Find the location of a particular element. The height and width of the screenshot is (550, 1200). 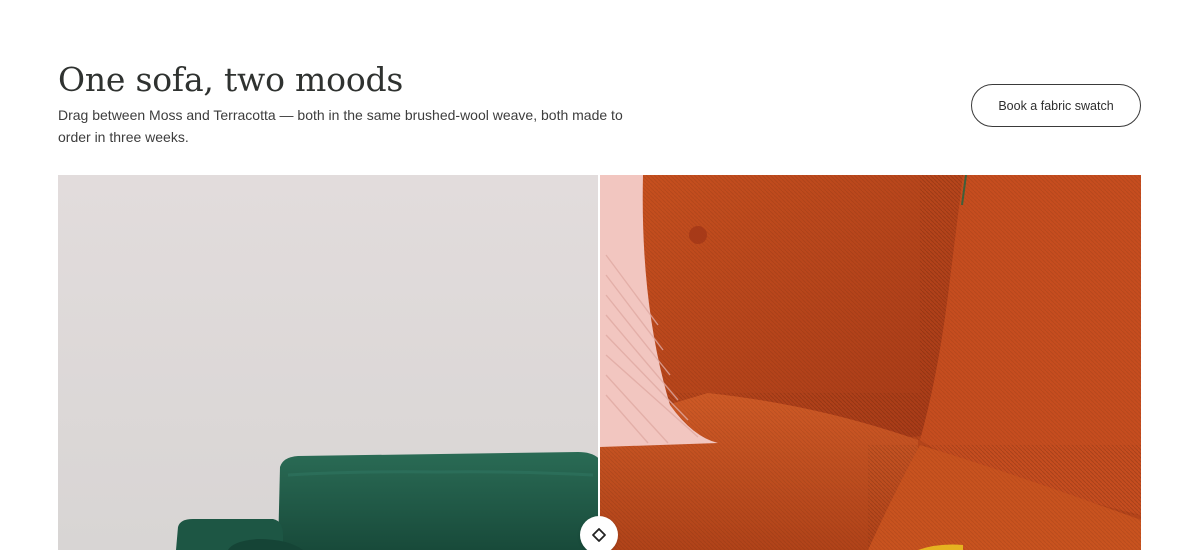

book-fabric-swatch-button: Book a fabric swatch is located at coordinates (1056, 105).